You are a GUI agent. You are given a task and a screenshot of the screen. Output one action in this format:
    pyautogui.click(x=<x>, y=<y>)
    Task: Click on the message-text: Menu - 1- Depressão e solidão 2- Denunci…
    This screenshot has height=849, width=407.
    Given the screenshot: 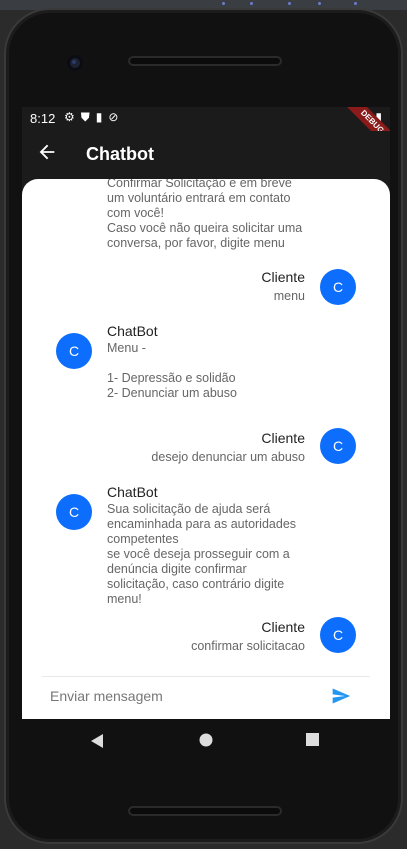 What is the action you would take?
    pyautogui.click(x=172, y=370)
    